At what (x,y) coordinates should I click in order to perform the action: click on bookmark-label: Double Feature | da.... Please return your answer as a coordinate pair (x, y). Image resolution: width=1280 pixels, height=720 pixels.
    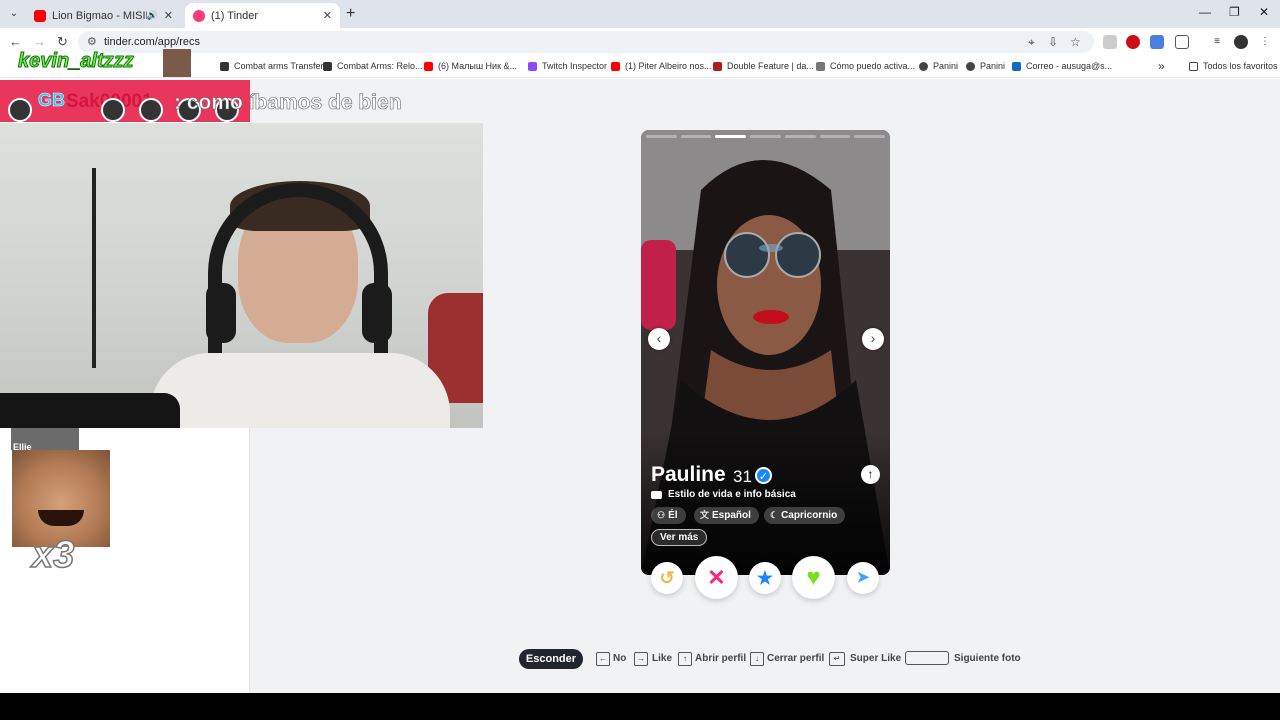
    Looking at the image, I should click on (770, 66).